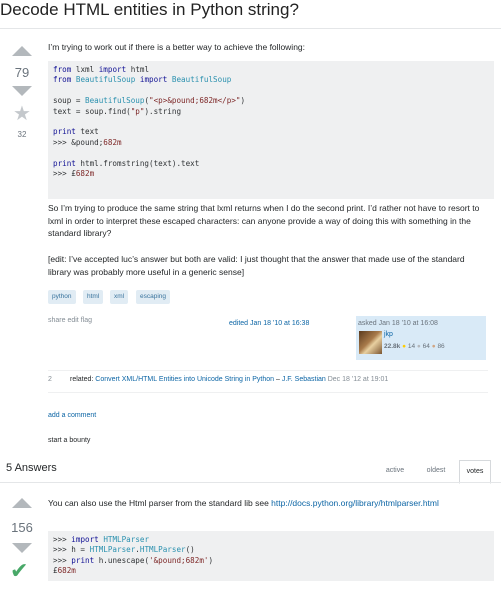  Describe the element at coordinates (119, 297) in the screenshot. I see `tag-xml: xml` at that location.